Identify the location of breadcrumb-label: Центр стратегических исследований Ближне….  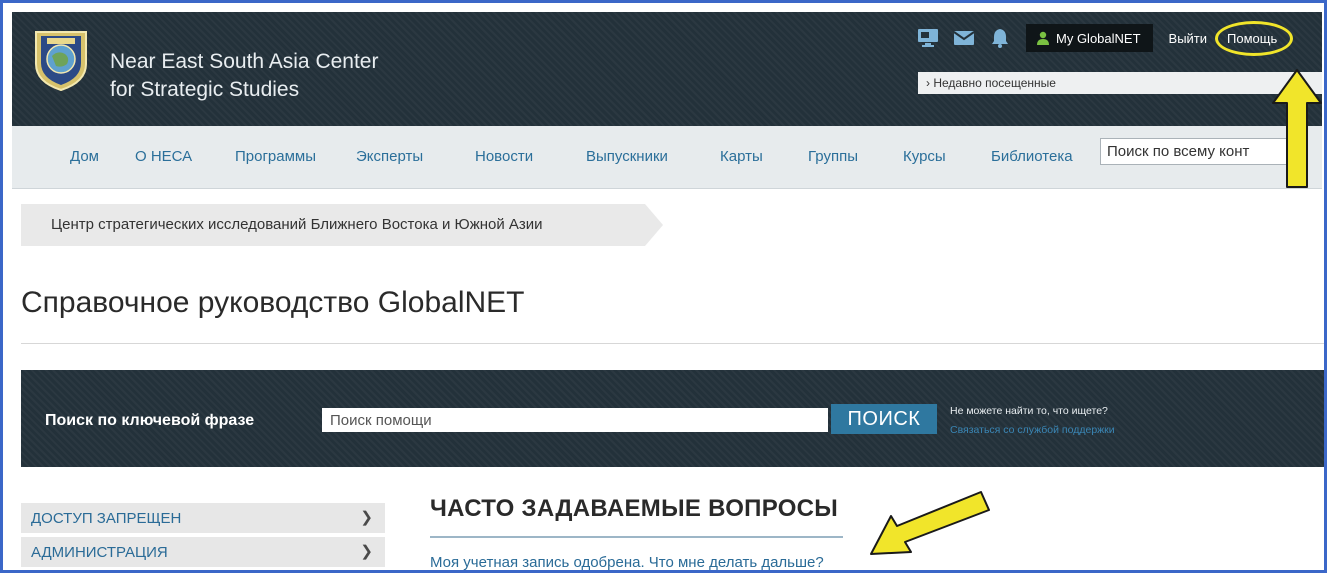
(297, 224).